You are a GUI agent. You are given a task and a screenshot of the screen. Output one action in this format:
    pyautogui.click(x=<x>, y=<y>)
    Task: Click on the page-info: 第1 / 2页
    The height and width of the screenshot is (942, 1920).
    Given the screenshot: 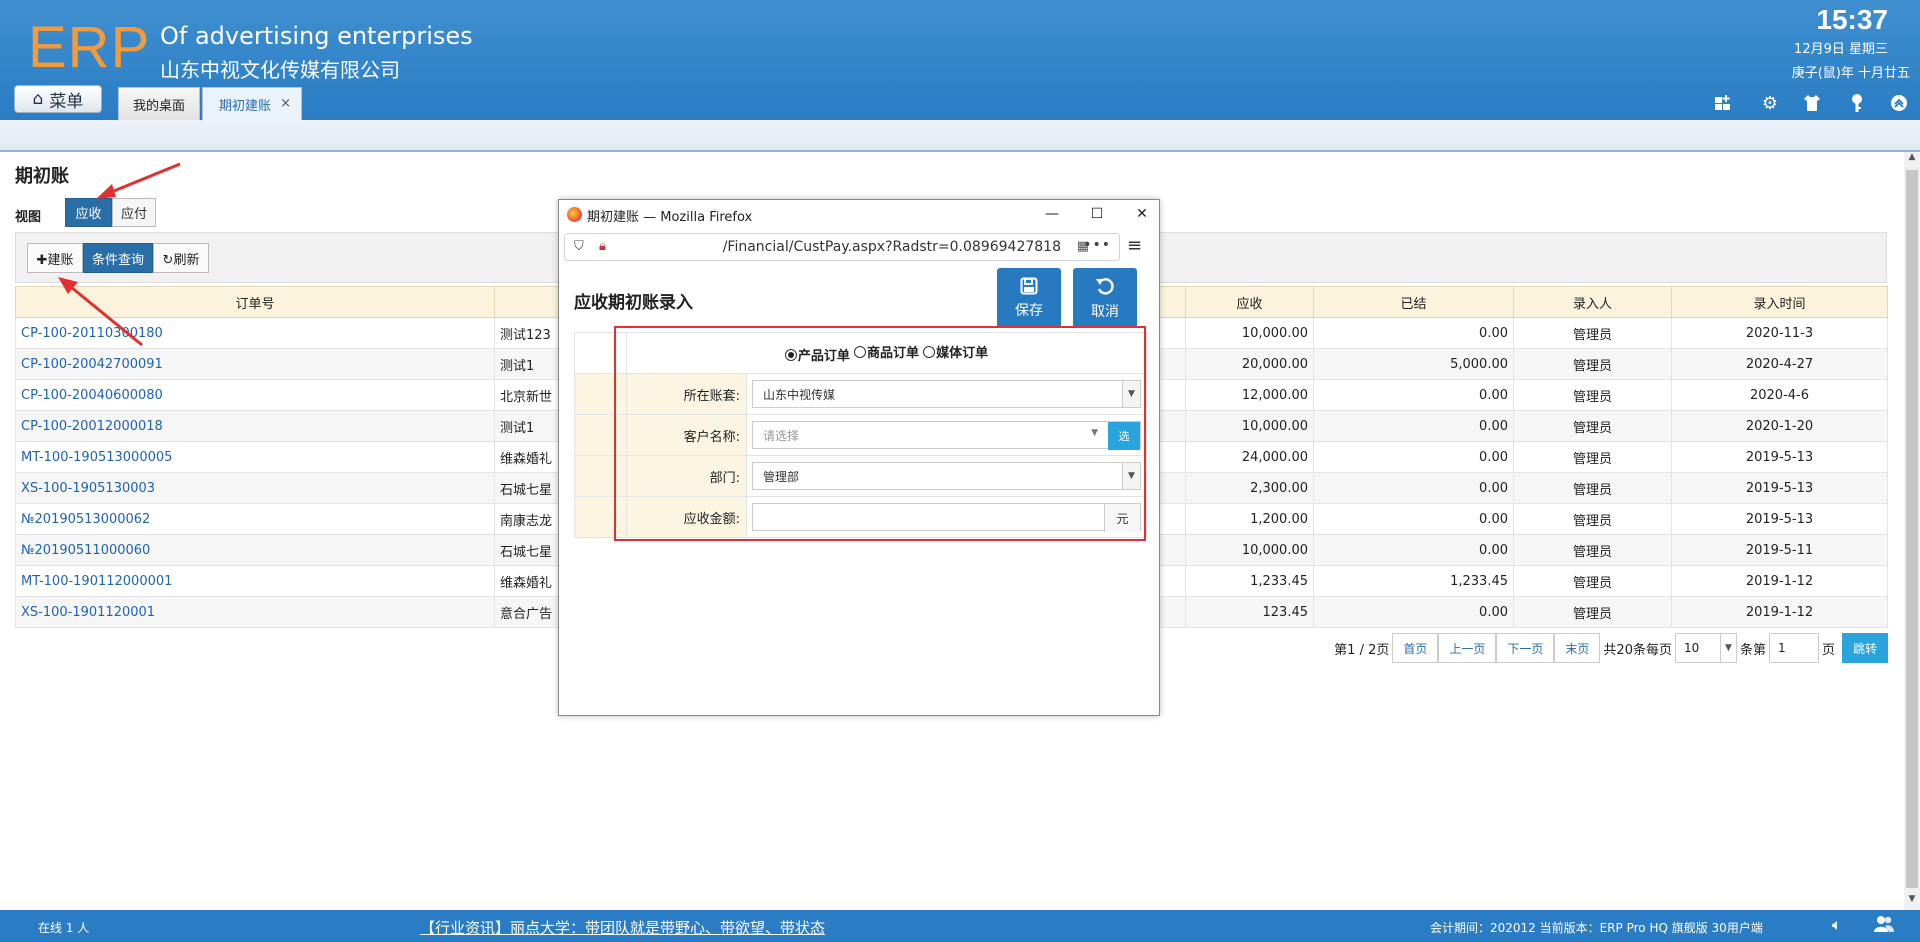 What is the action you would take?
    pyautogui.click(x=1362, y=650)
    